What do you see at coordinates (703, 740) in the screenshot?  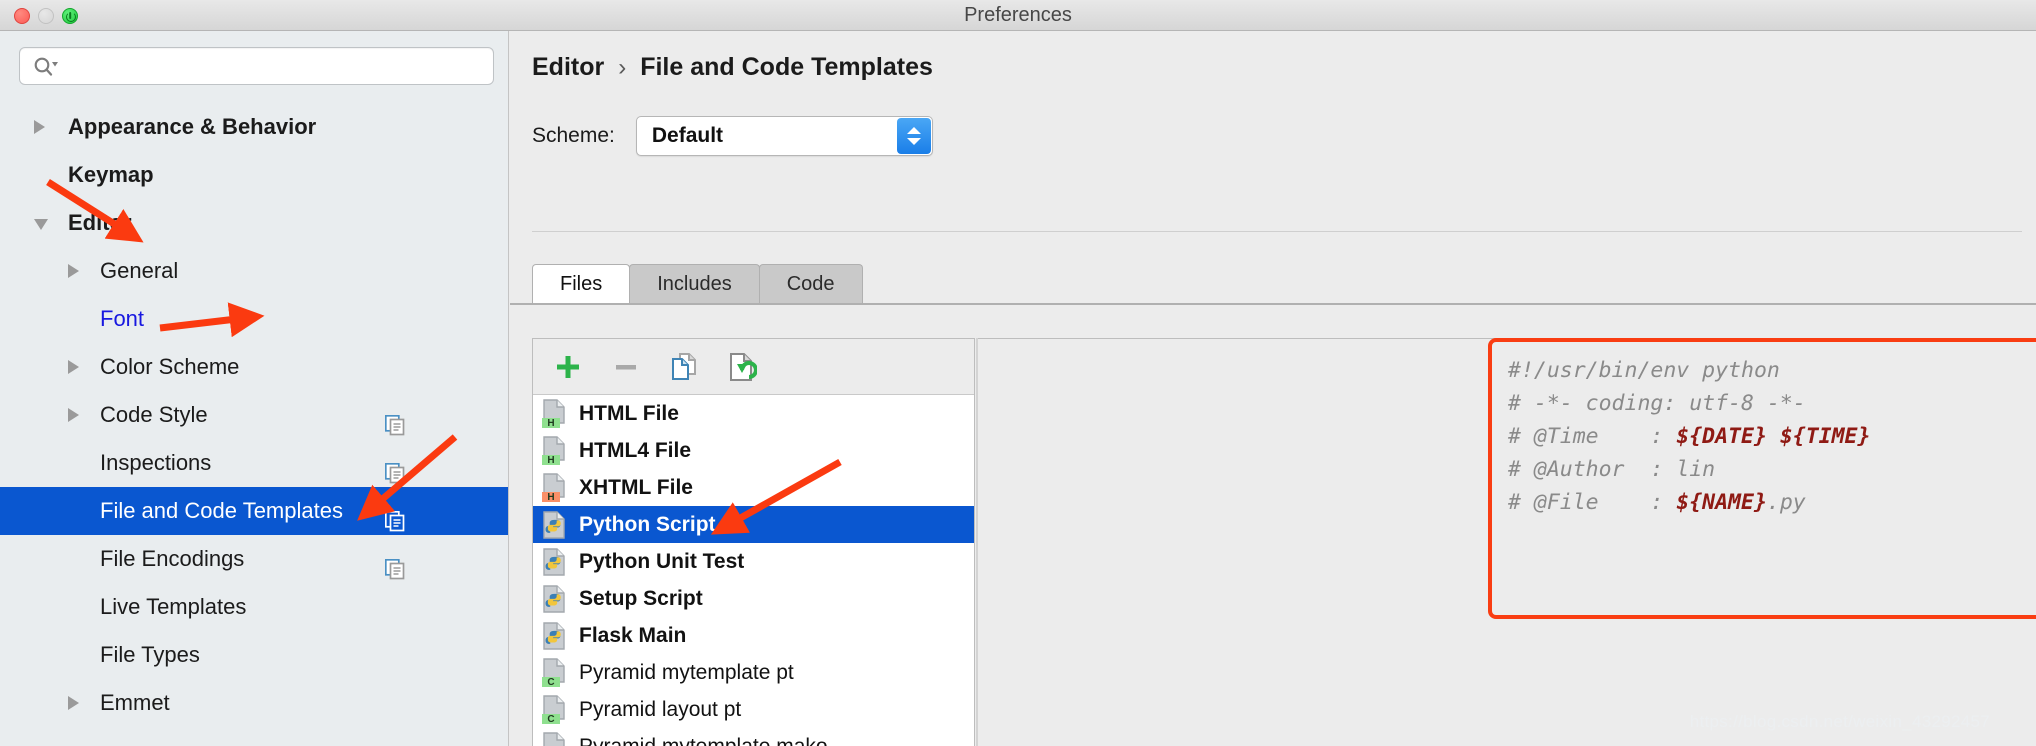 I see `template-name: Pyramid mytemplate mako` at bounding box center [703, 740].